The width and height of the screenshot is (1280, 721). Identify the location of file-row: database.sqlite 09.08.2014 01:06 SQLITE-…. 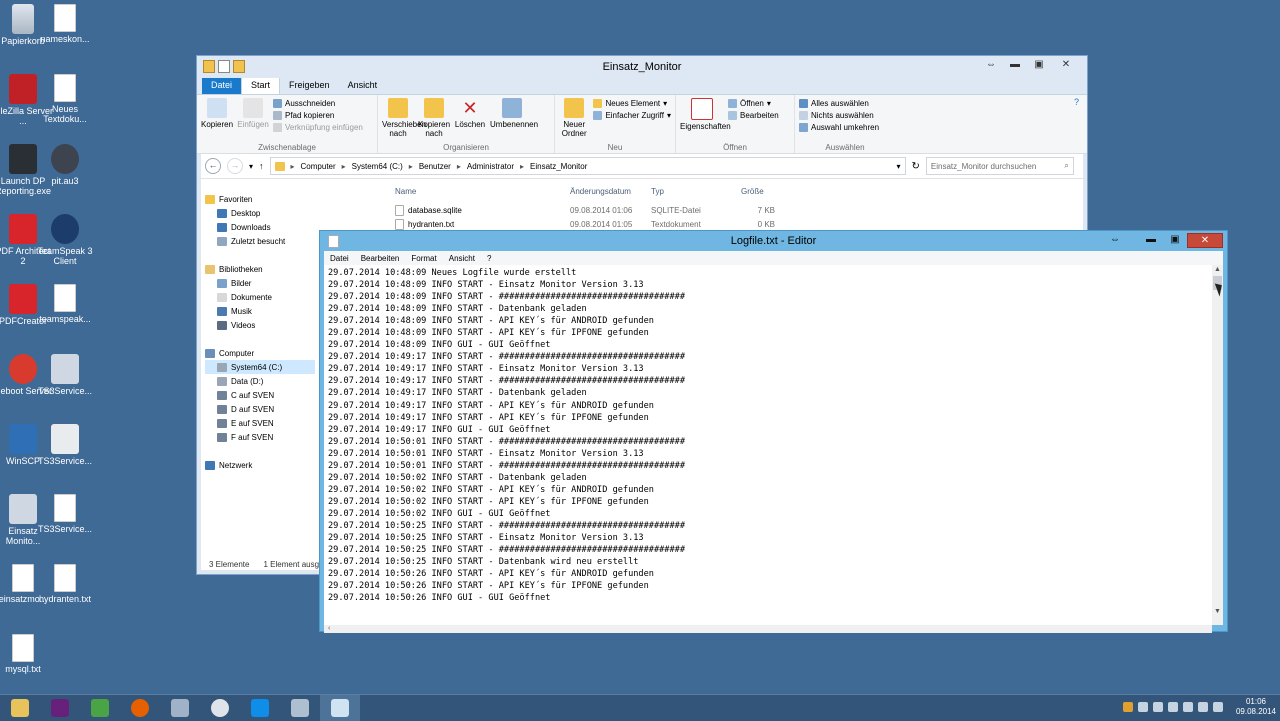
(584, 210).